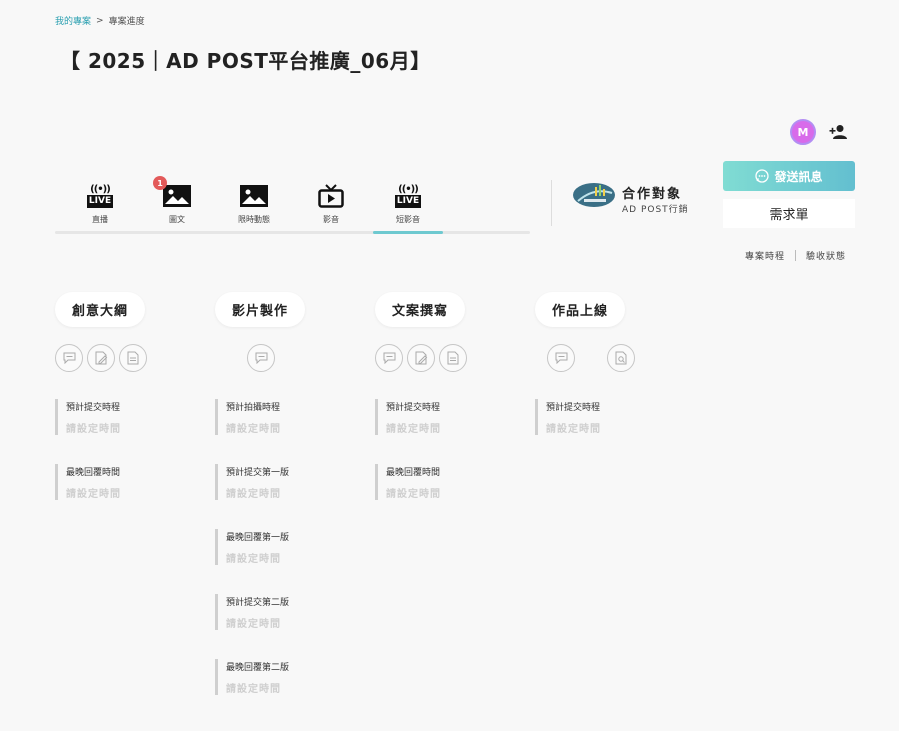 The image size is (899, 731). What do you see at coordinates (408, 232) in the screenshot?
I see `active-tab-indicator` at bounding box center [408, 232].